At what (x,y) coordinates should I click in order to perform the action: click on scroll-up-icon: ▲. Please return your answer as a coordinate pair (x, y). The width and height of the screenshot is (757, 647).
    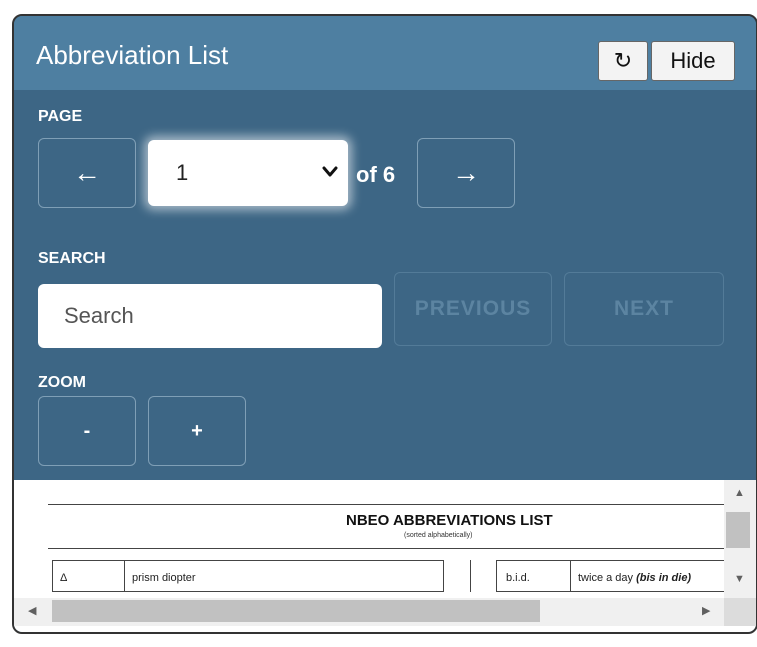
    Looking at the image, I should click on (739, 493).